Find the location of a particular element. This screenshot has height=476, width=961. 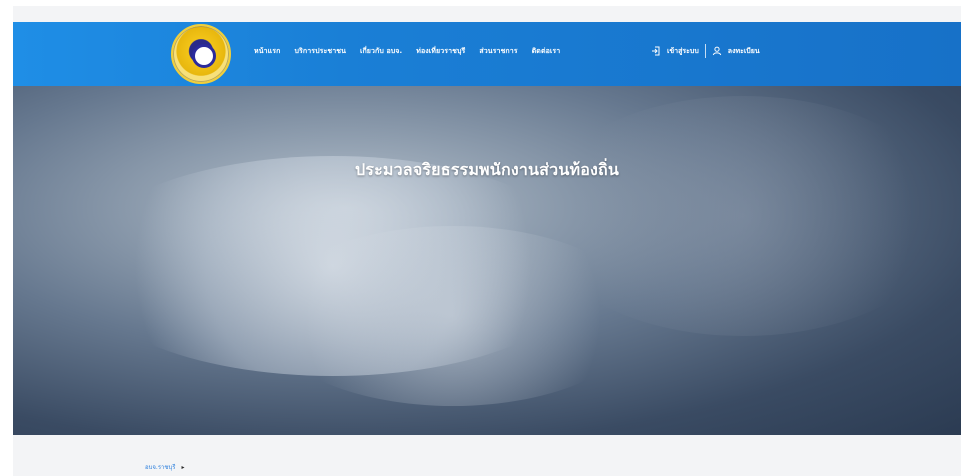

nav-item-about: เกี่ยวกับ อบจ. is located at coordinates (381, 51).